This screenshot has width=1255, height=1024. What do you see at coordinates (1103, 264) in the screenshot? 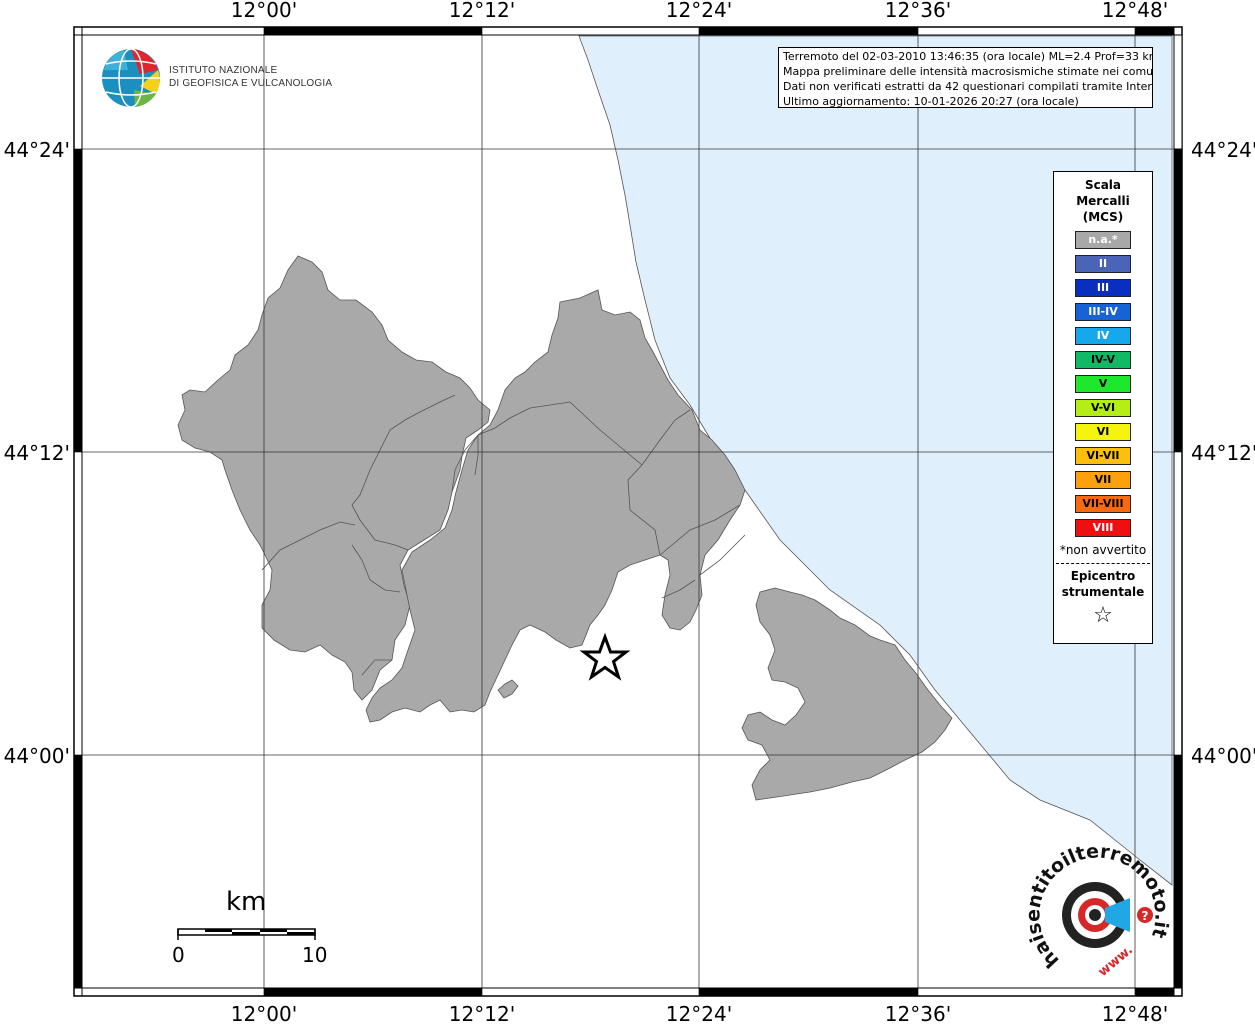
I see `legend-swatch: II` at bounding box center [1103, 264].